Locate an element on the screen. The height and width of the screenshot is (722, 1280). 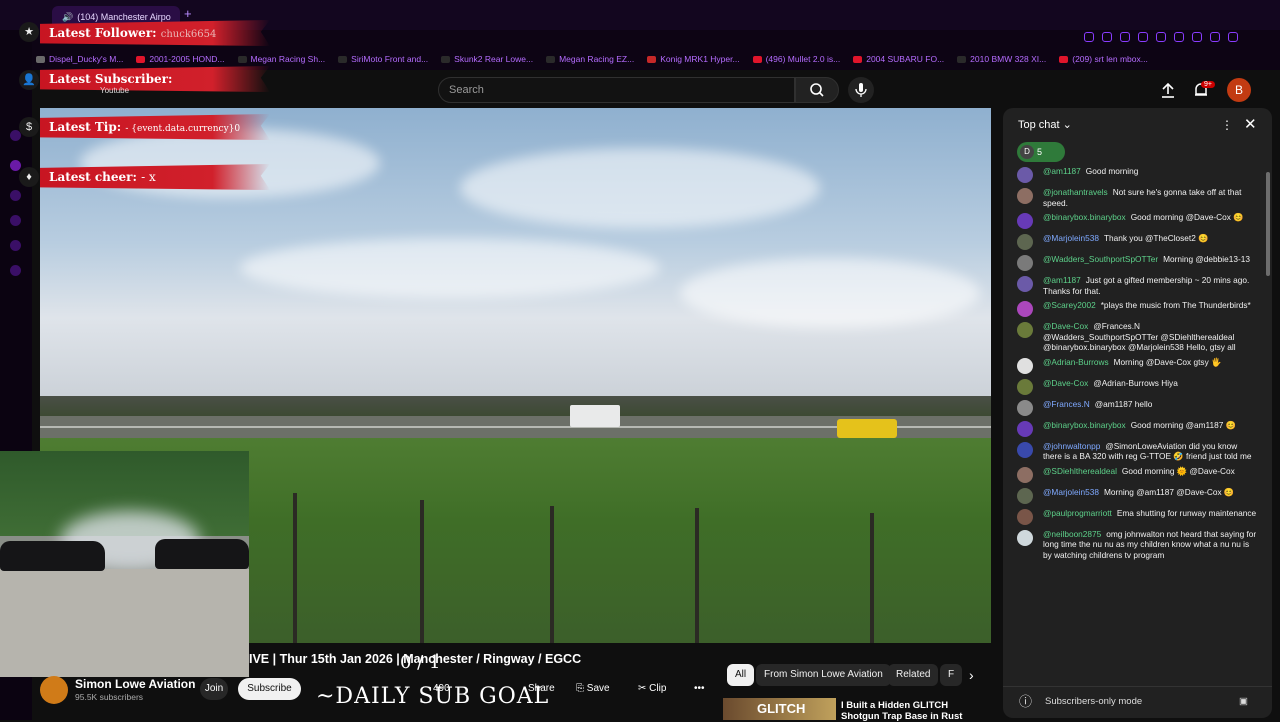
chat-author: @SDiehltherealdeal is located at coordinates (1080, 471).